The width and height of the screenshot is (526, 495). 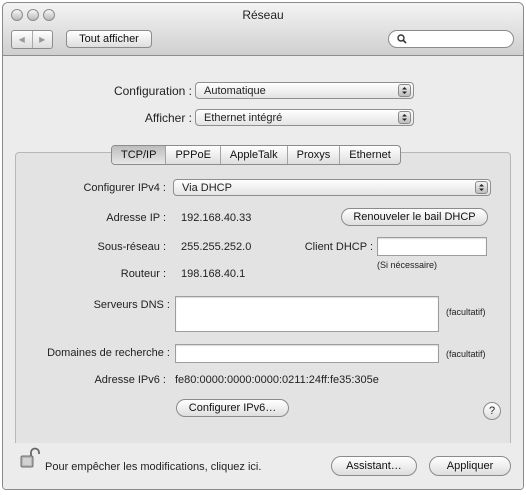 I want to click on window-title: Réseau, so click(x=263, y=15).